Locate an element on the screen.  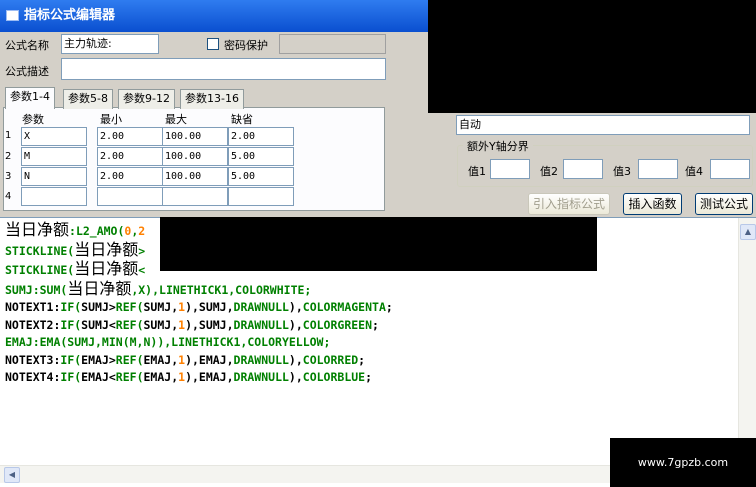
code-token: SUMJ> is located at coordinates (98, 307).